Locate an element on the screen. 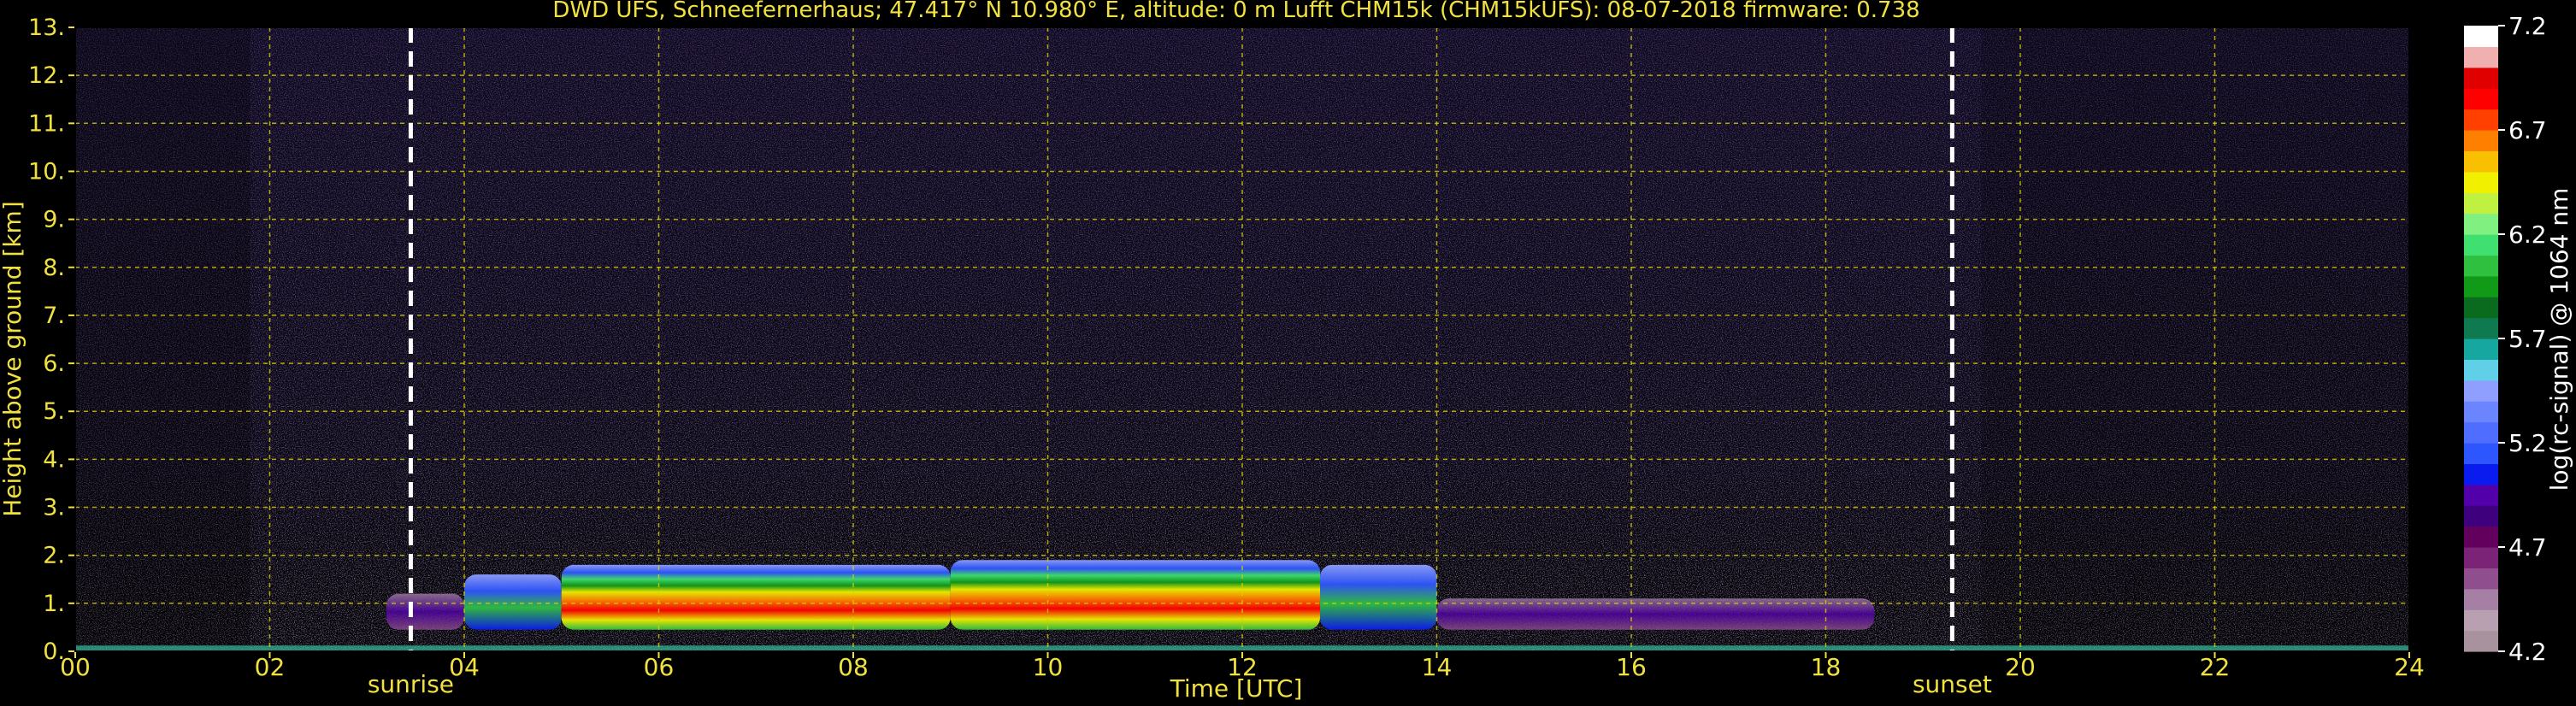 Image resolution: width=2576 pixels, height=706 pixels. colorbar-tick-label: 6.7 is located at coordinates (2527, 130).